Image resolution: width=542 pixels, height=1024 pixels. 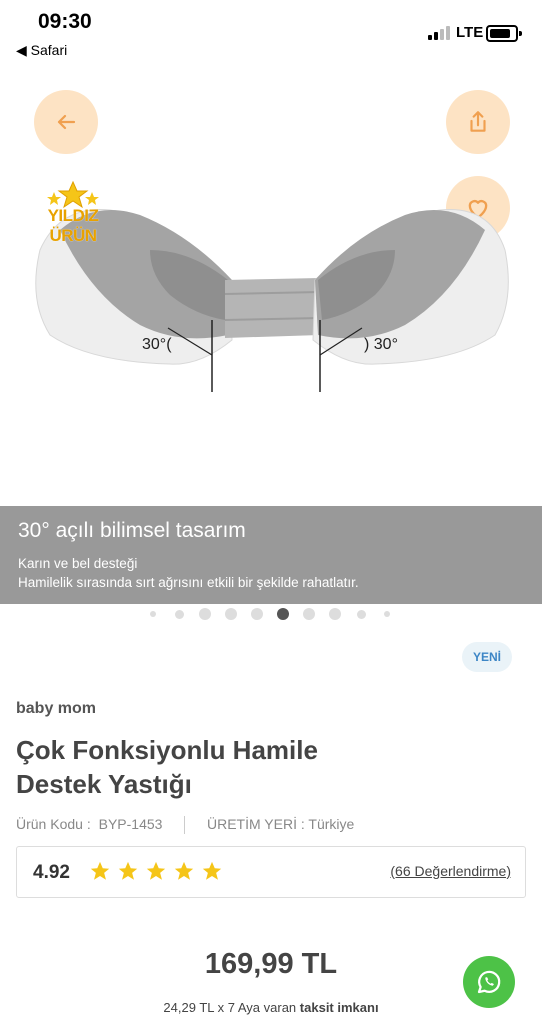 I want to click on new-badge: YENİ, so click(x=487, y=657).